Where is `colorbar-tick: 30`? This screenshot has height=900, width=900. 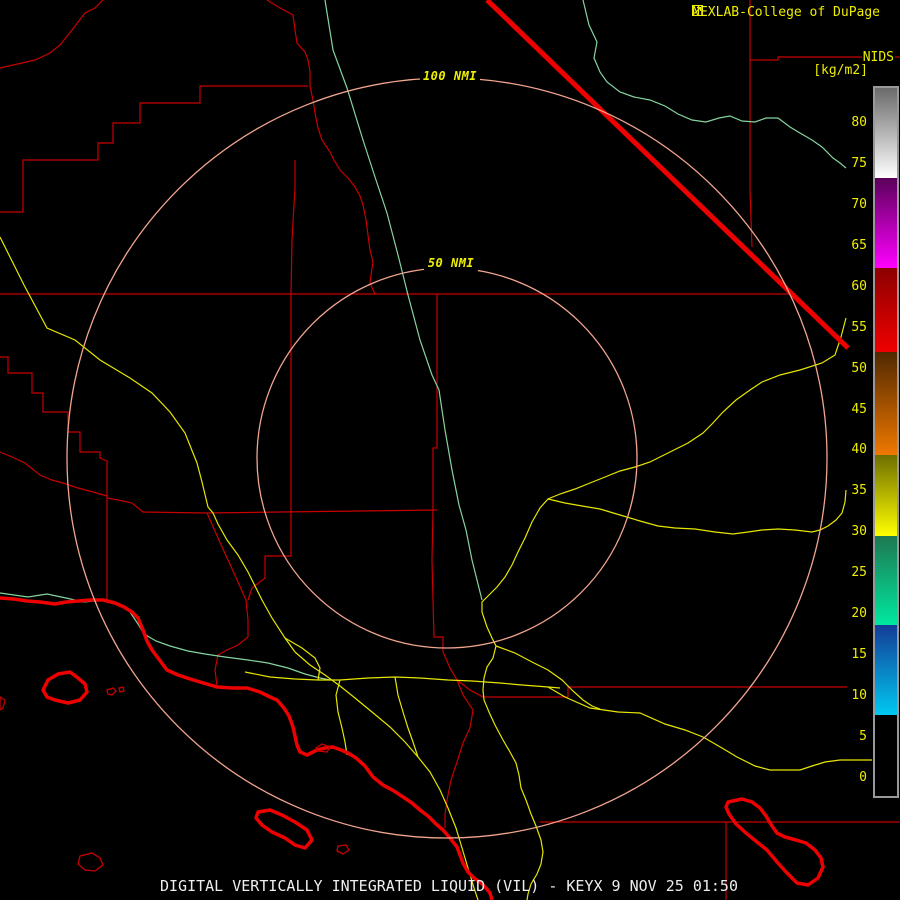
colorbar-tick: 30 is located at coordinates (859, 532).